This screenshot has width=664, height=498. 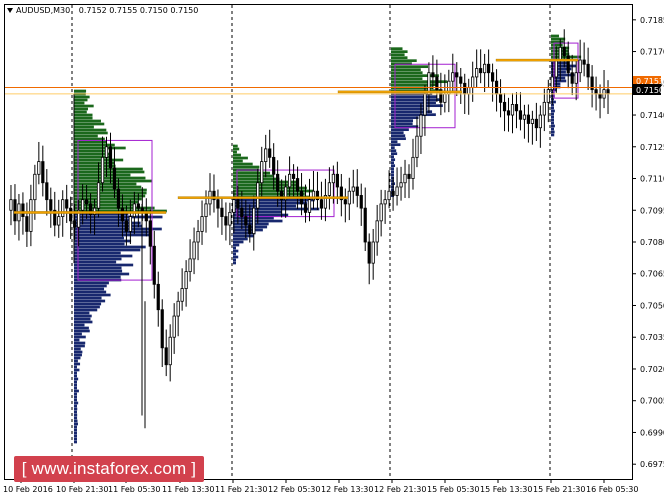 I want to click on watermark-text: [ www.instaforex.com ], so click(x=109, y=468).